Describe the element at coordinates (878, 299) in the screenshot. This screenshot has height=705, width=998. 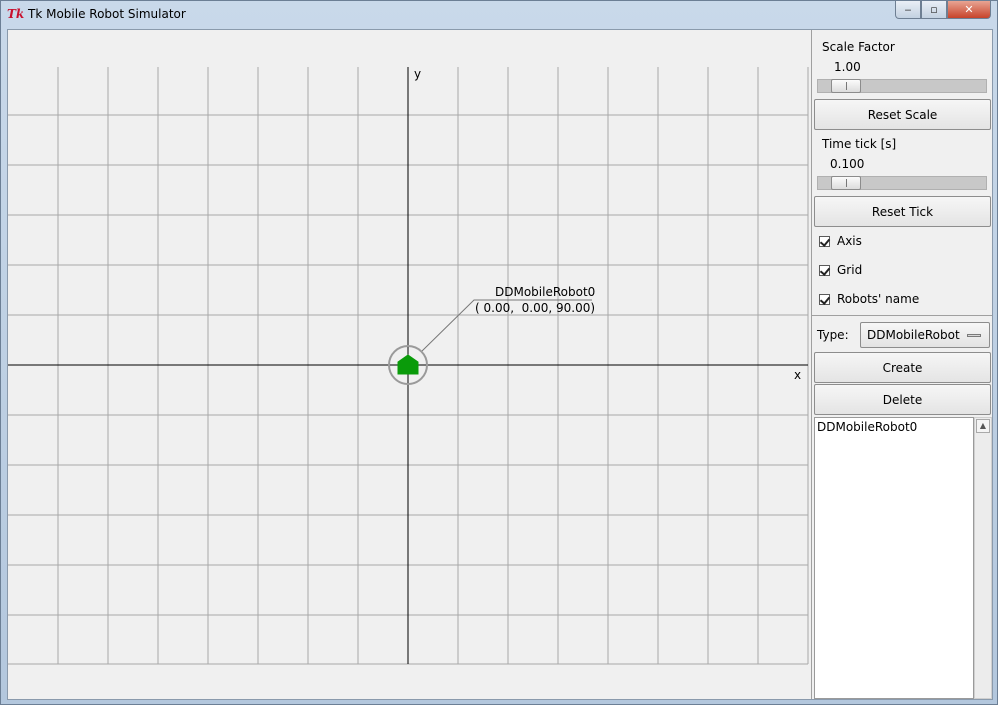
I see `robots-name-checkbox-label: Robots' name` at that location.